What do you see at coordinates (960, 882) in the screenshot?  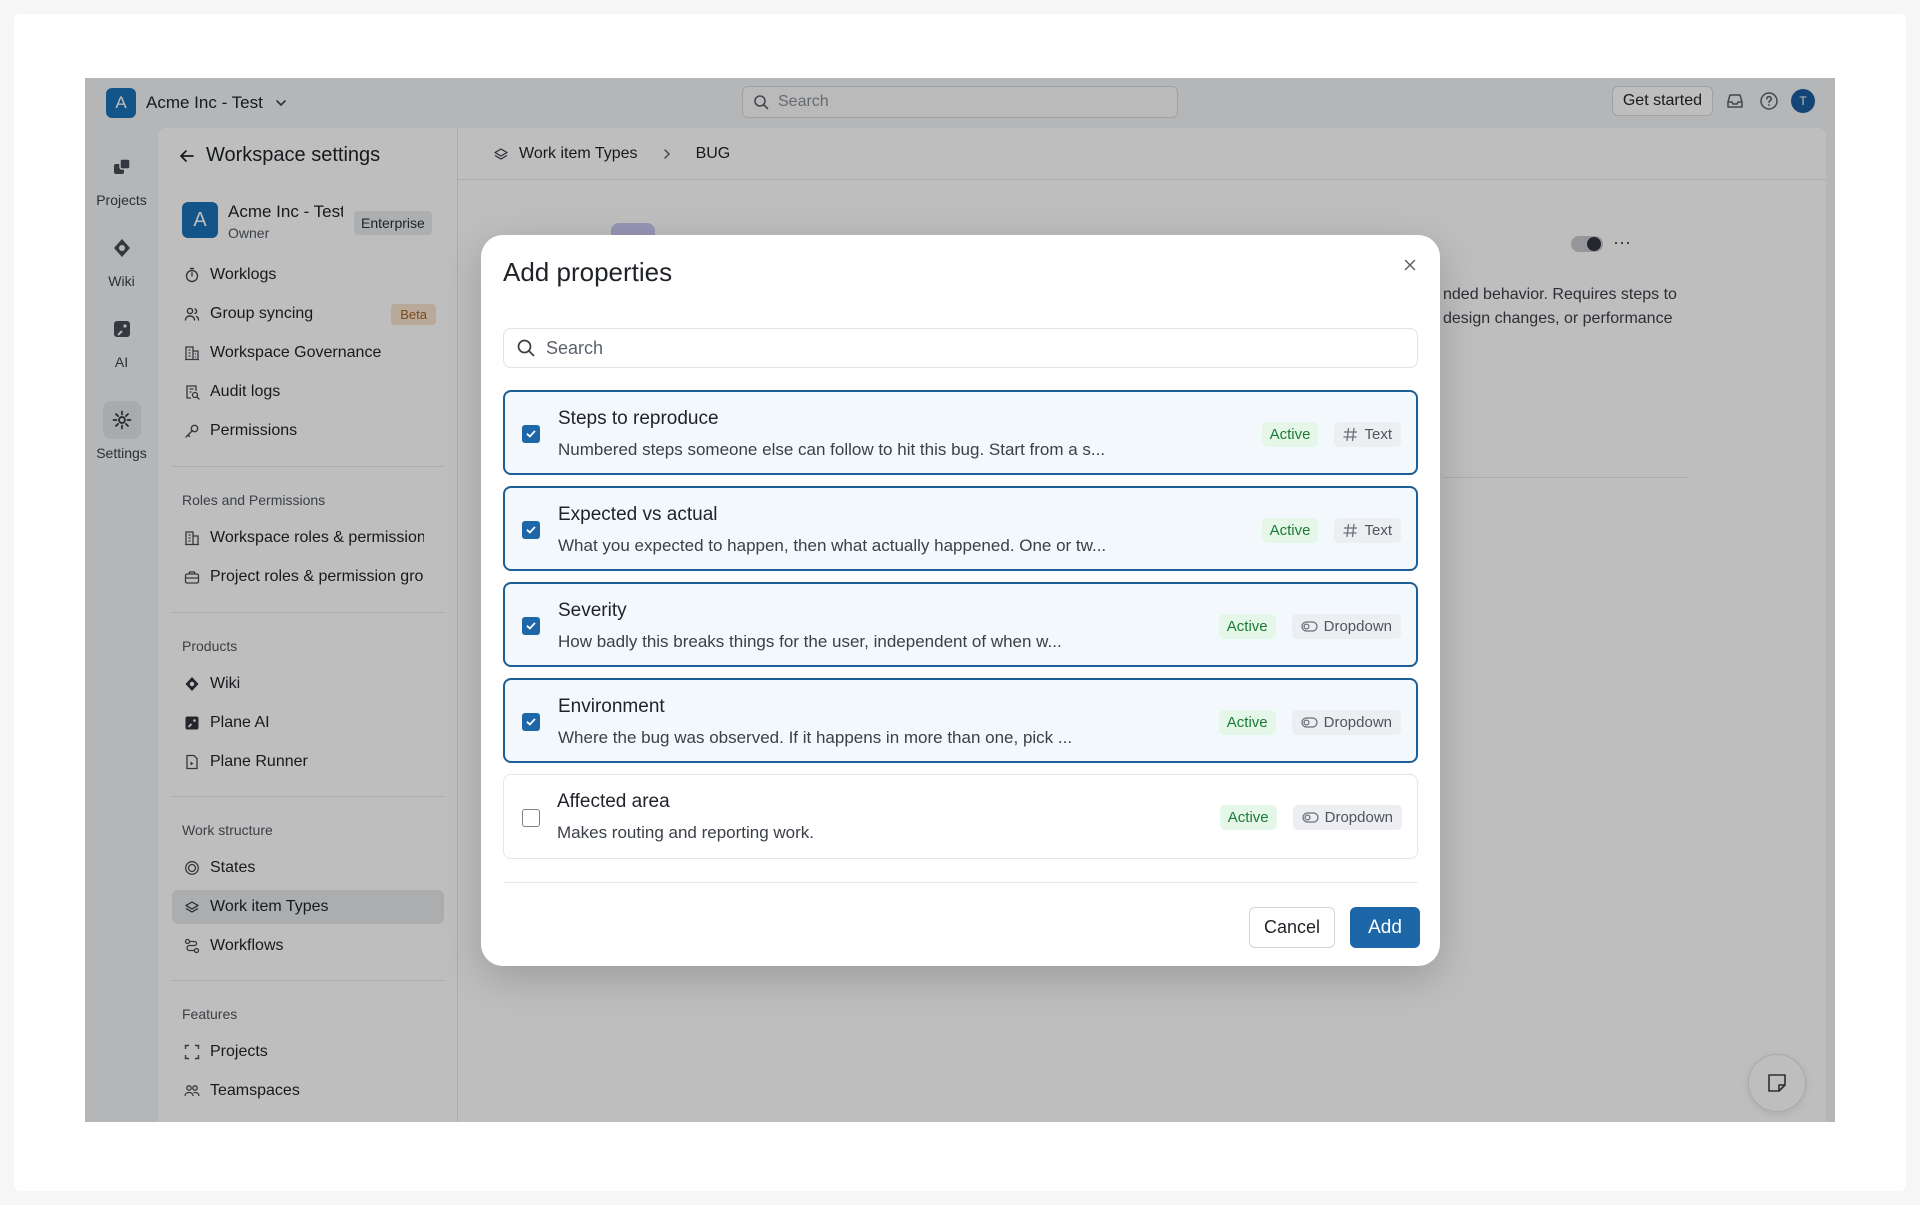 I see `modal-footer-divider` at bounding box center [960, 882].